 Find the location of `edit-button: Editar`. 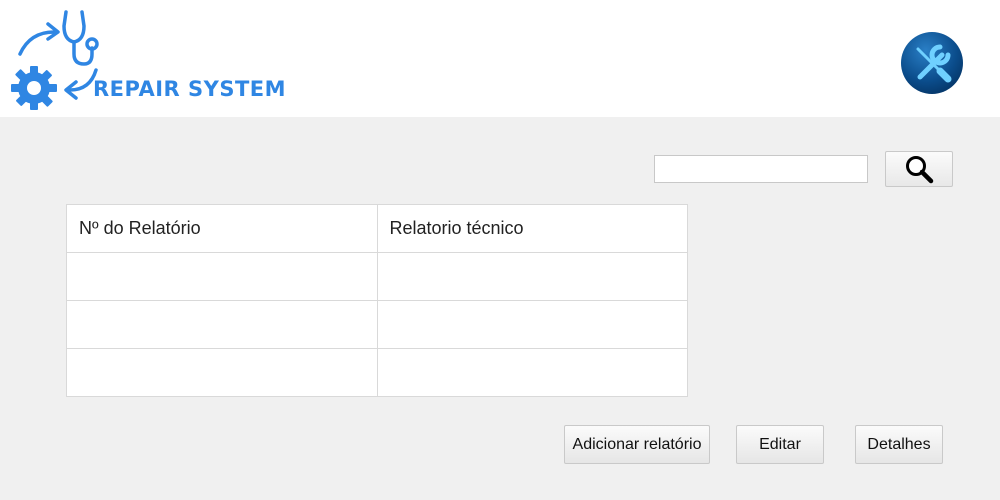

edit-button: Editar is located at coordinates (780, 444).